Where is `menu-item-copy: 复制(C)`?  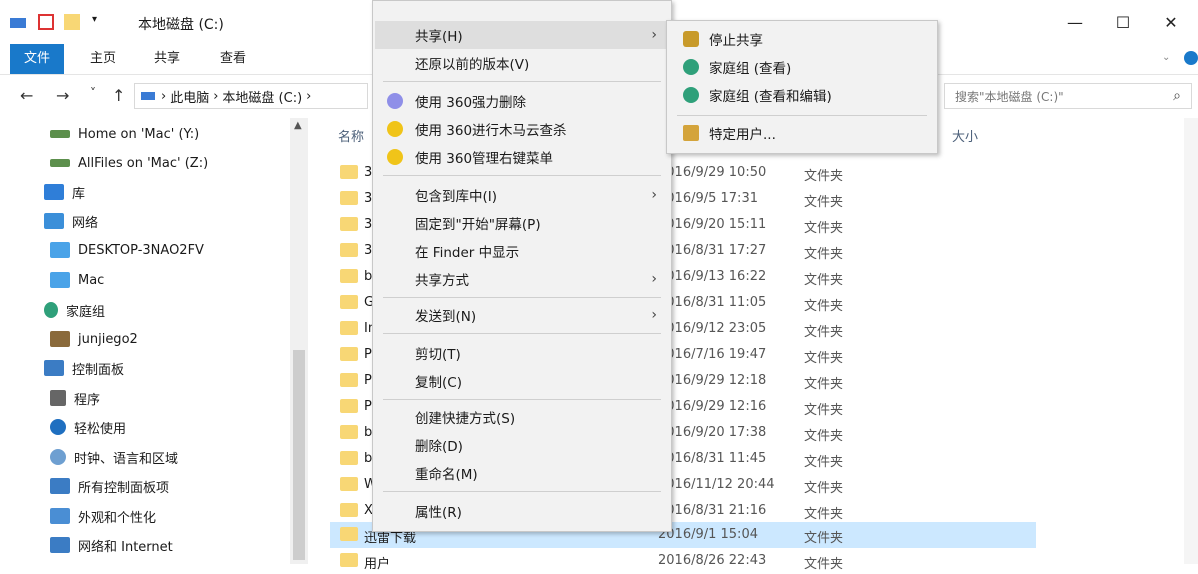 menu-item-copy: 复制(C) is located at coordinates (521, 381).